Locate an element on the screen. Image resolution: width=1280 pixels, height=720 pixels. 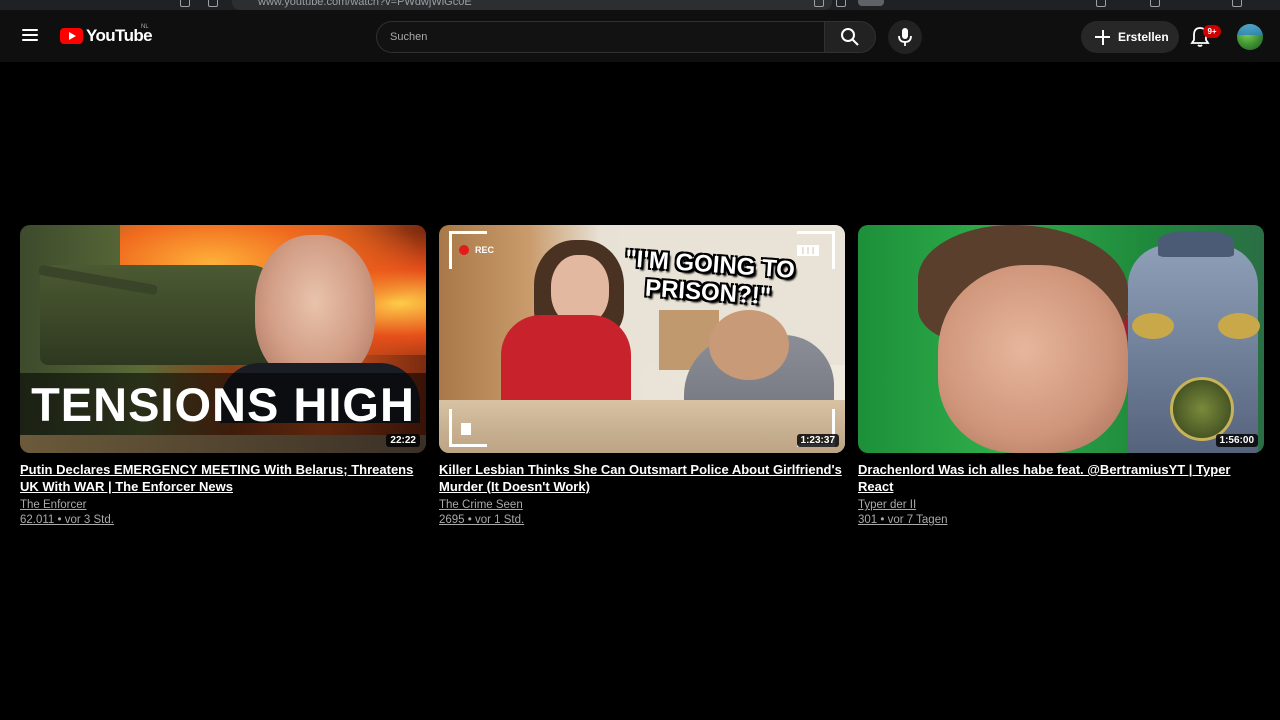
battery-icon is located at coordinates (808, 250).